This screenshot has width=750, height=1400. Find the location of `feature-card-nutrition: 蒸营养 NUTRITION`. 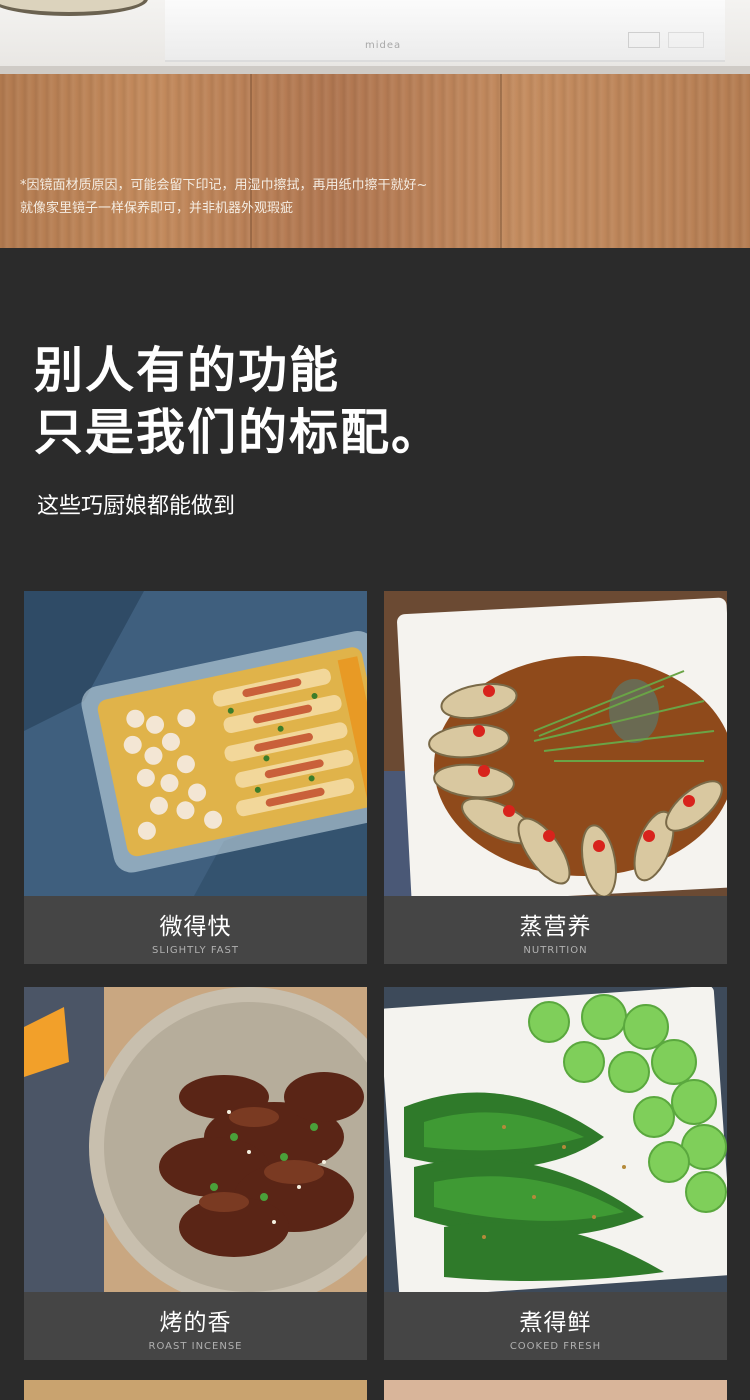

feature-card-nutrition: 蒸营养 NUTRITION is located at coordinates (555, 777).